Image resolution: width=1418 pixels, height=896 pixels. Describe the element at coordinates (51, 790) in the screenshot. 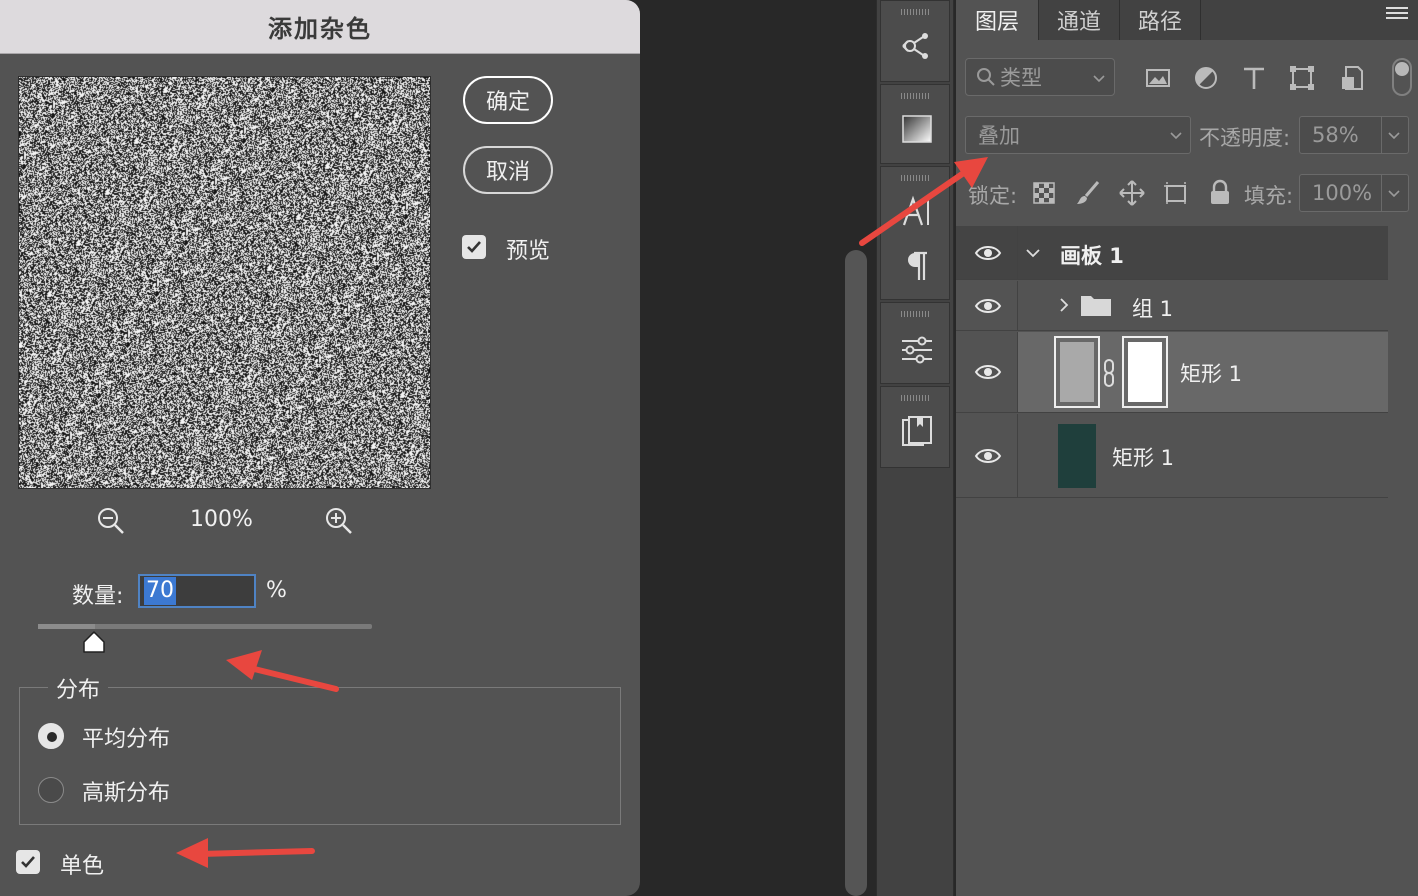

I see `gaussian-radio` at that location.